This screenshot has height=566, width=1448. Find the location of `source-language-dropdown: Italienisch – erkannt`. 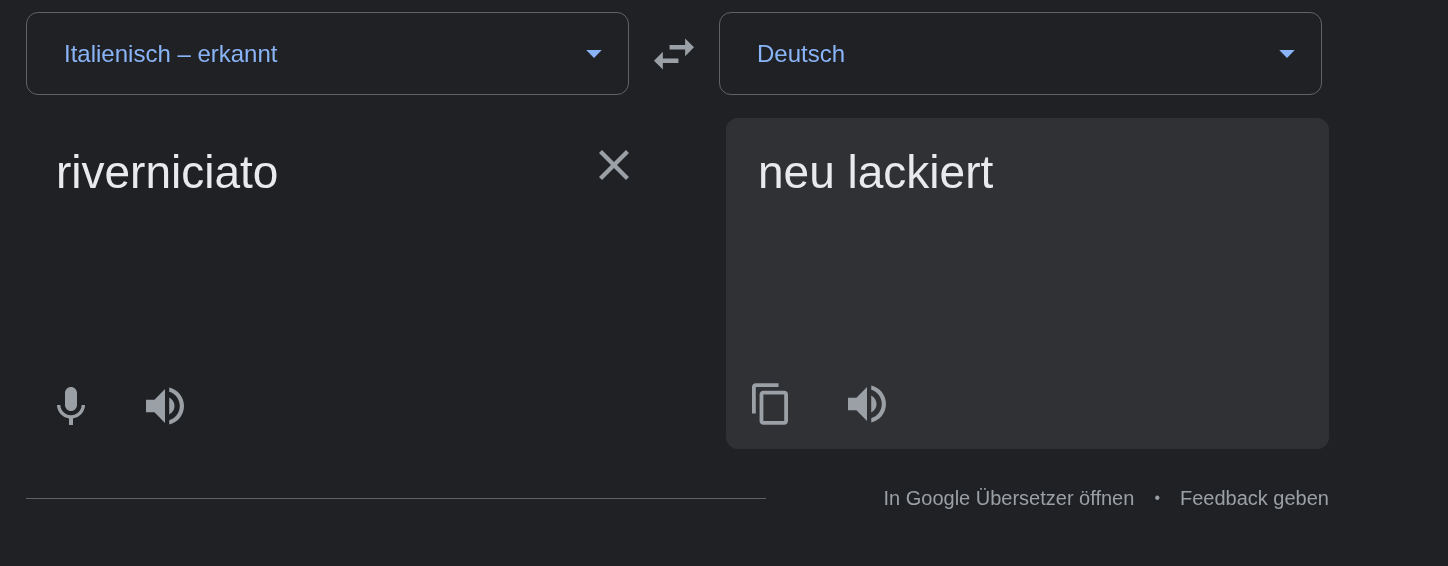

source-language-dropdown: Italienisch – erkannt is located at coordinates (327, 53).